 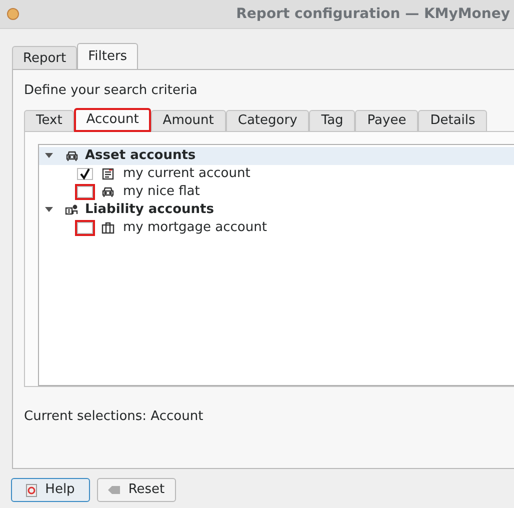 What do you see at coordinates (108, 227) in the screenshot?
I see `briefcase-icon` at bounding box center [108, 227].